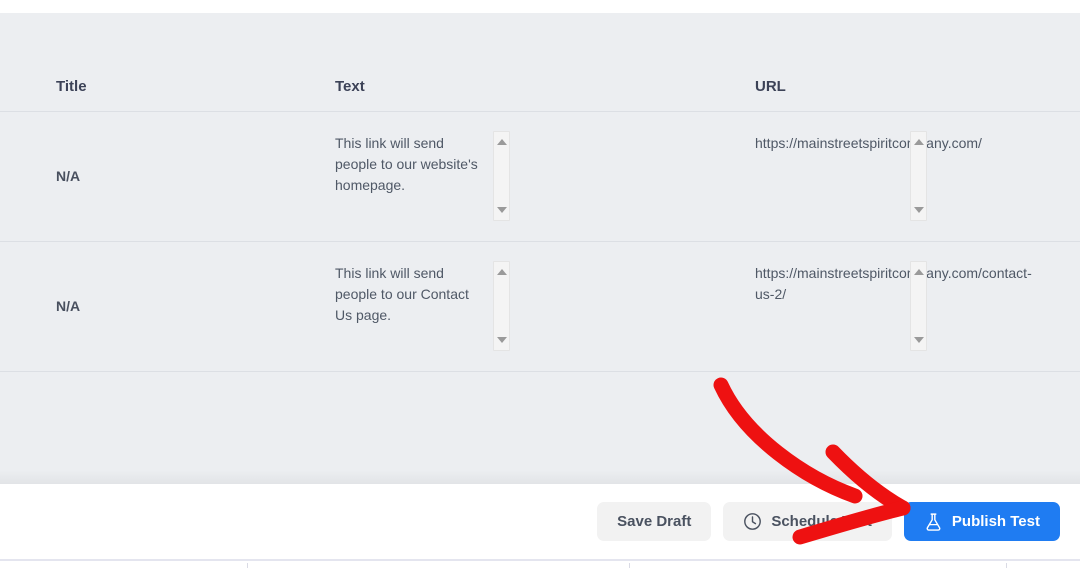 This screenshot has width=1080, height=571. I want to click on action-bar: Save Draft Schedule Test Publish Test, so click(540, 521).